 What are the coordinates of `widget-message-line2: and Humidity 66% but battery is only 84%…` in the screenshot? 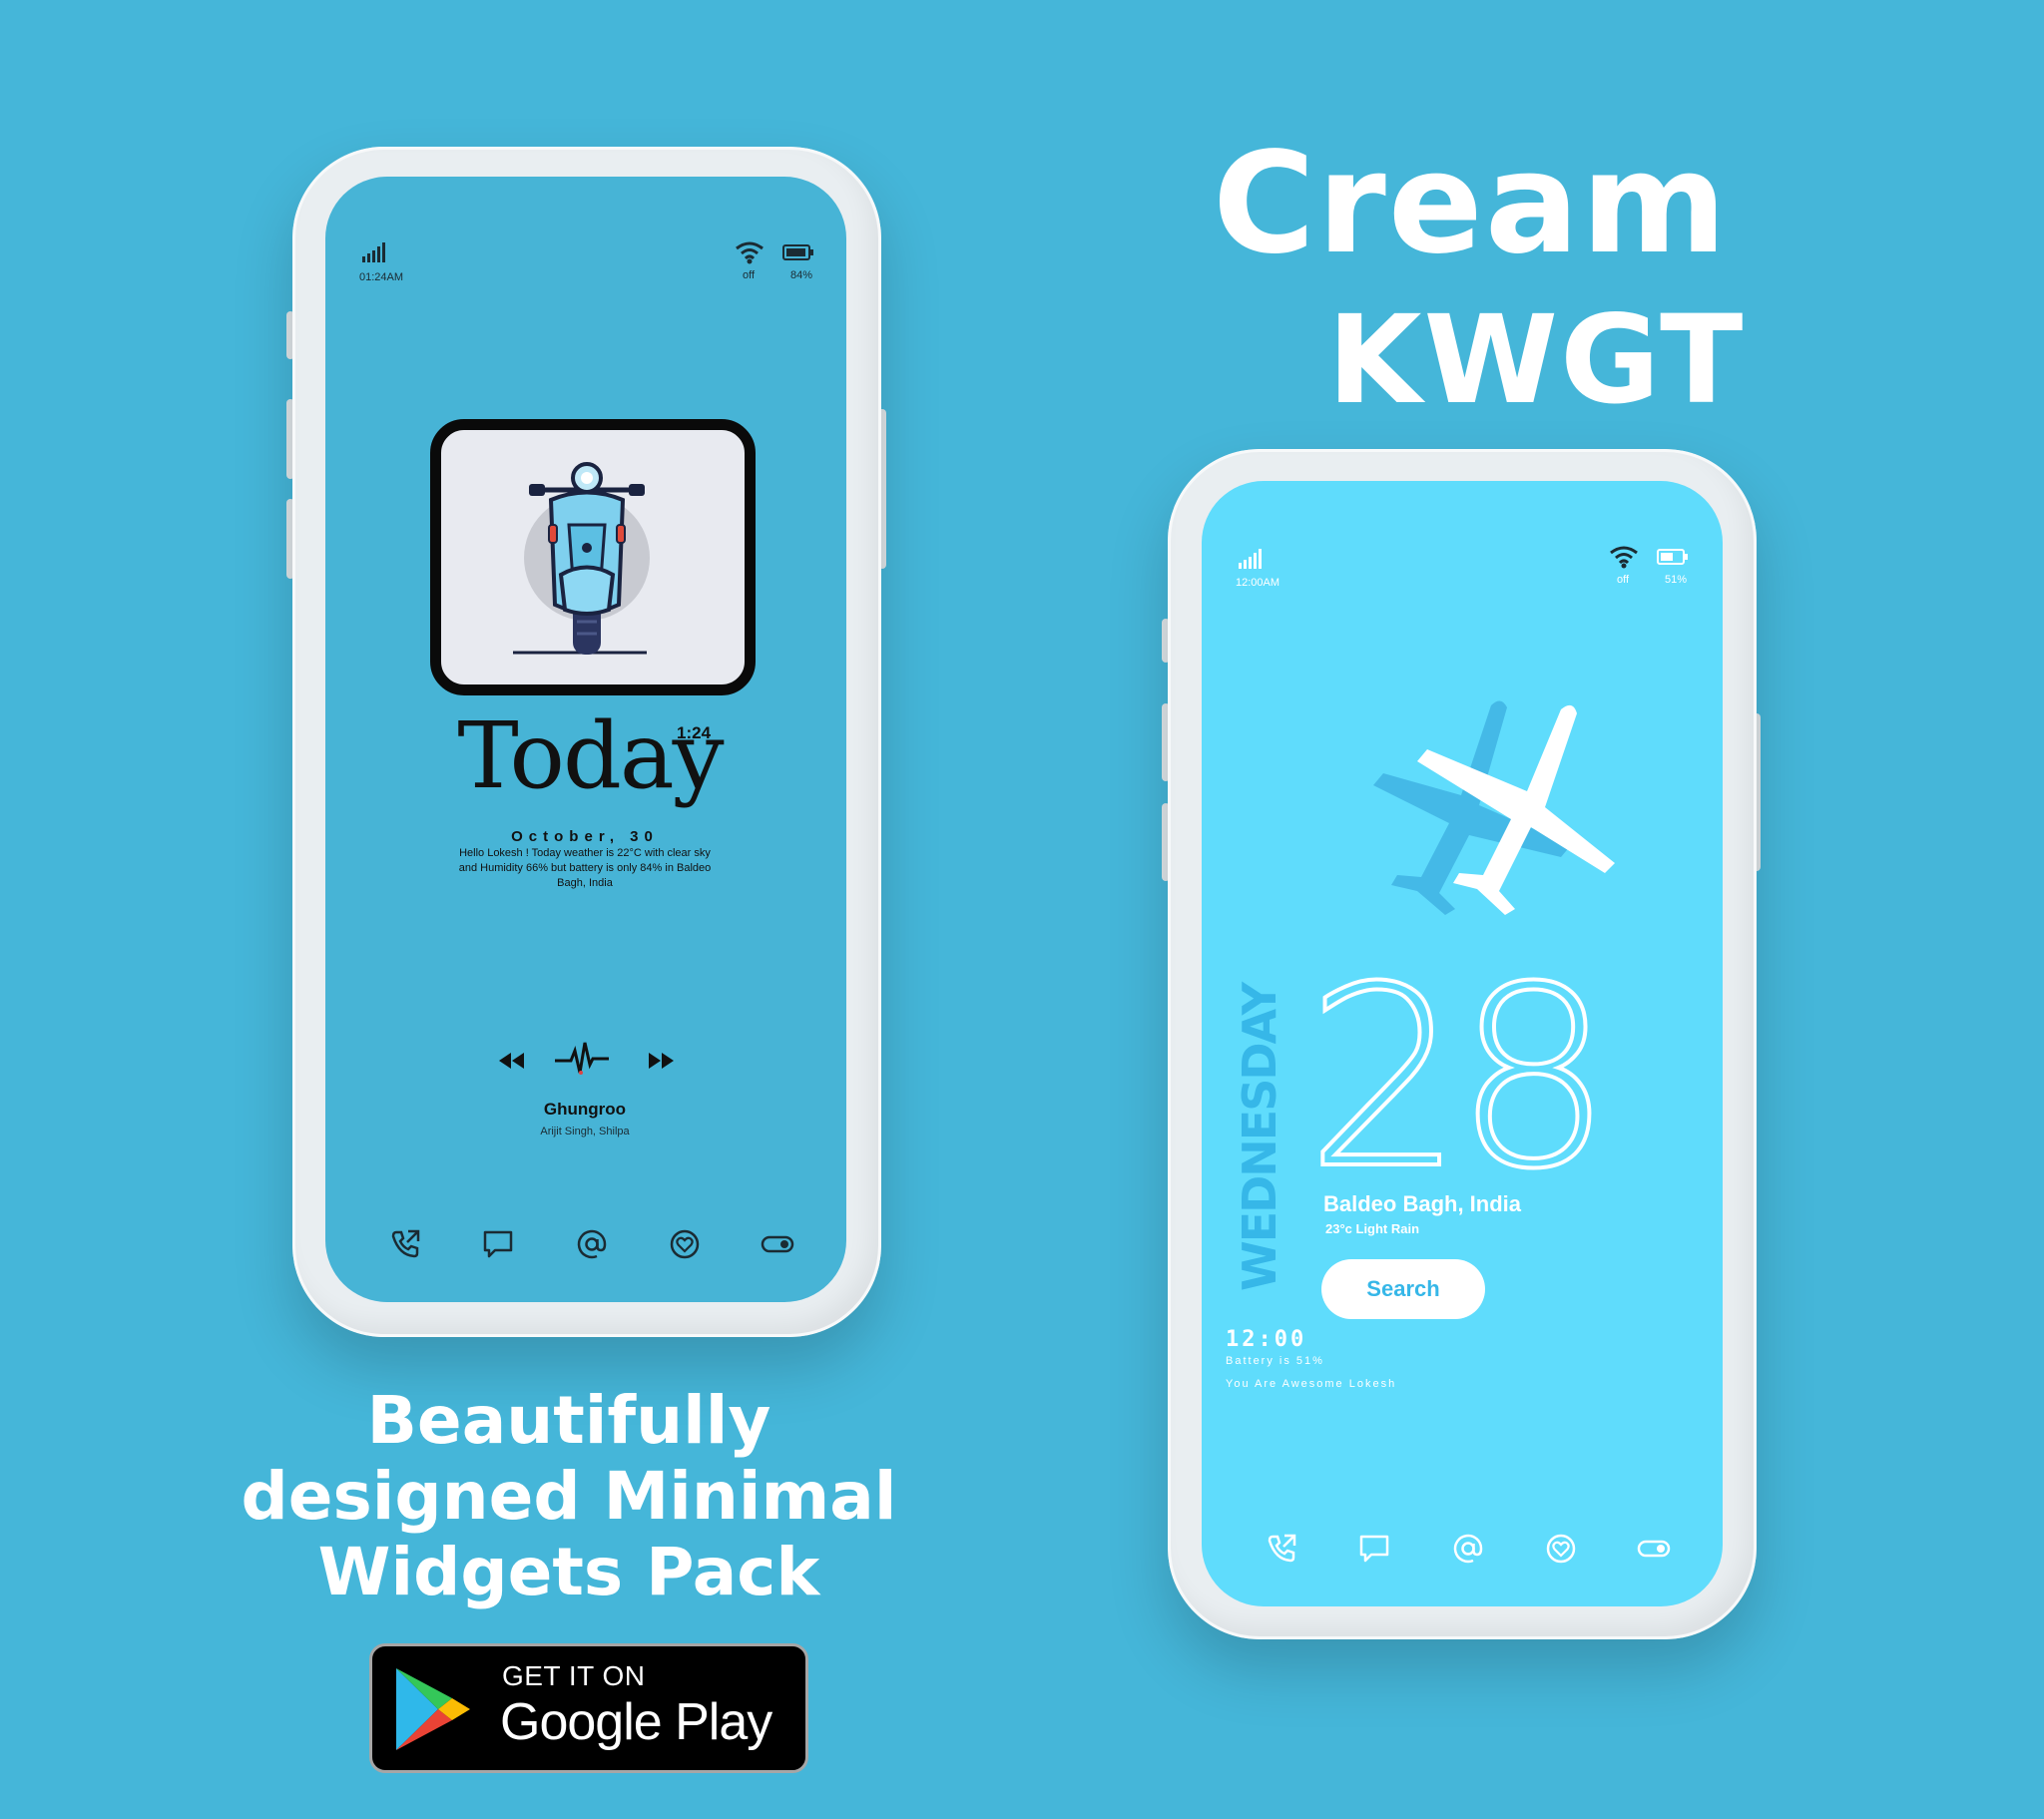 It's located at (585, 868).